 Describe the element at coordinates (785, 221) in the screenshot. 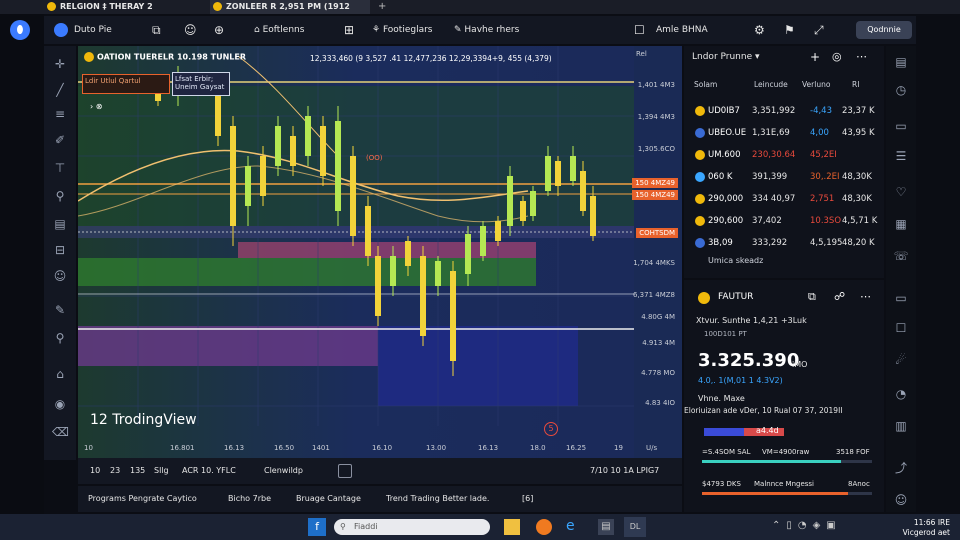

I see `watchlist-row: 290,600 37,402 10.3SO 4,5,71 K` at that location.